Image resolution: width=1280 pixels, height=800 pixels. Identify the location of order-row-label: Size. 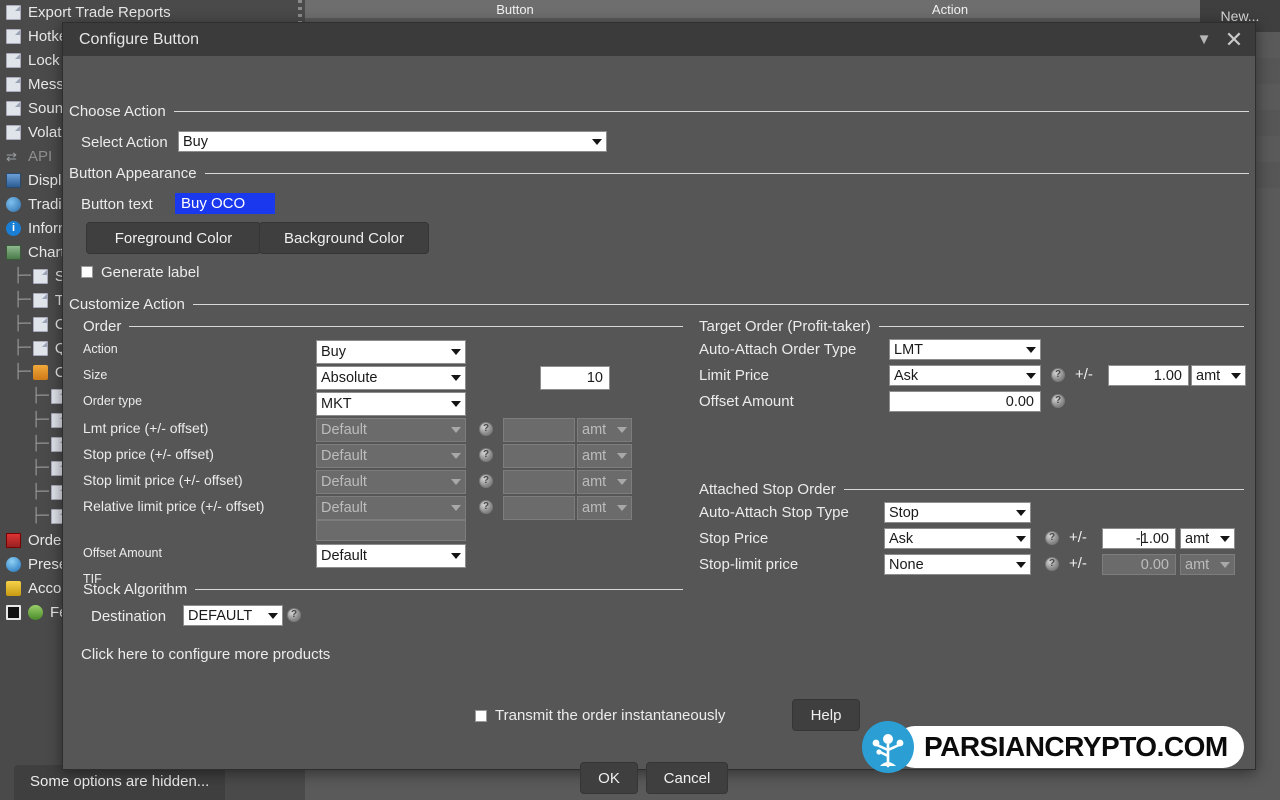
(95, 375).